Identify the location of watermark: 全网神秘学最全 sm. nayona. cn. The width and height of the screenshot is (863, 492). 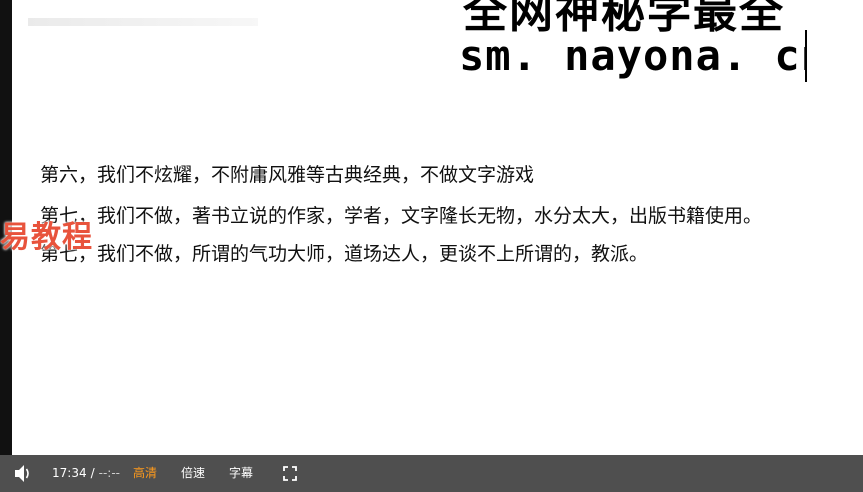
(633, 41).